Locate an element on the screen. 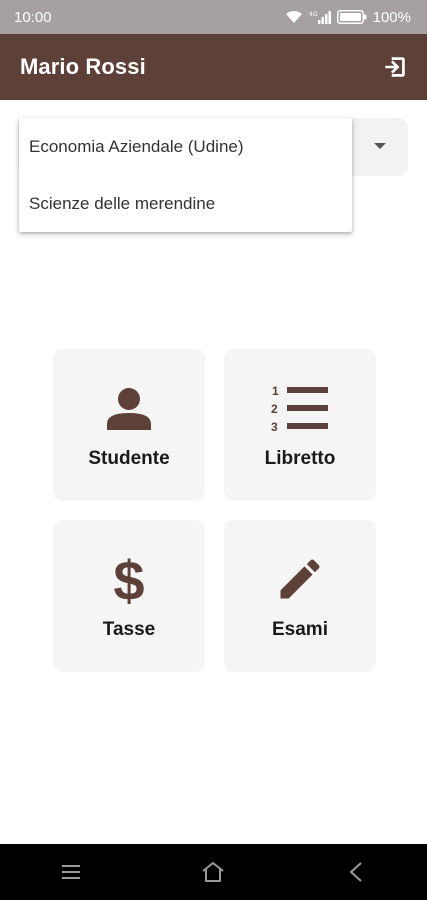 Image resolution: width=427 pixels, height=900 pixels. tasse-tile: $ Tasse is located at coordinates (129, 596).